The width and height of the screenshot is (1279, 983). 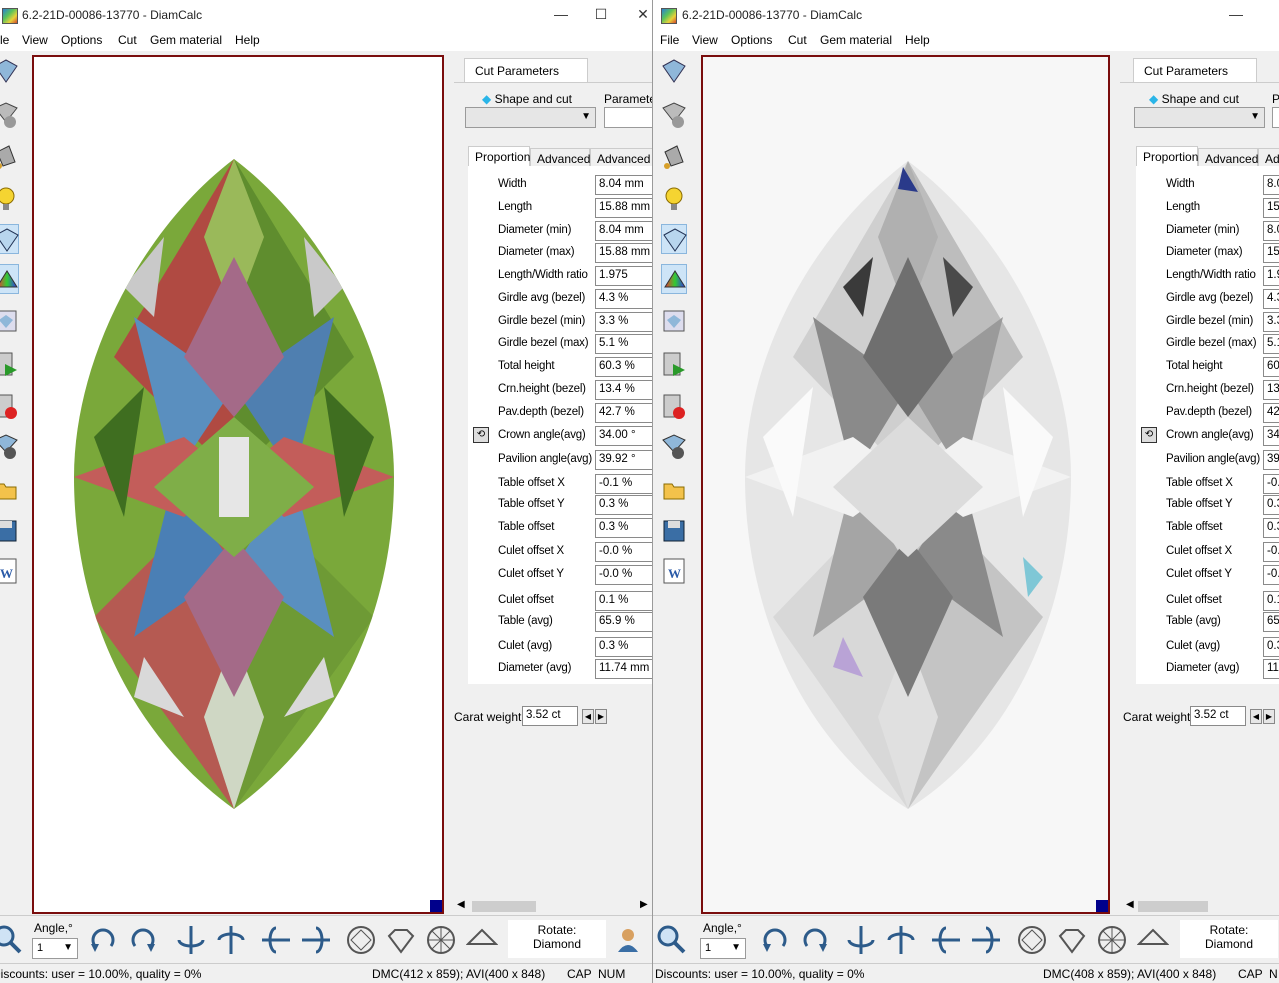 What do you see at coordinates (316, 940) in the screenshot?
I see `flip-horizontal-down-icon` at bounding box center [316, 940].